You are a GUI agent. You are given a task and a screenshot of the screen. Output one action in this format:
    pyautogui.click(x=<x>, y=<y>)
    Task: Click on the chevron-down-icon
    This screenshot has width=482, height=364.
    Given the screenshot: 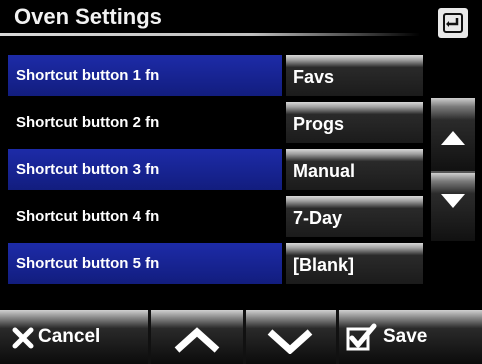 What is the action you would take?
    pyautogui.click(x=290, y=341)
    